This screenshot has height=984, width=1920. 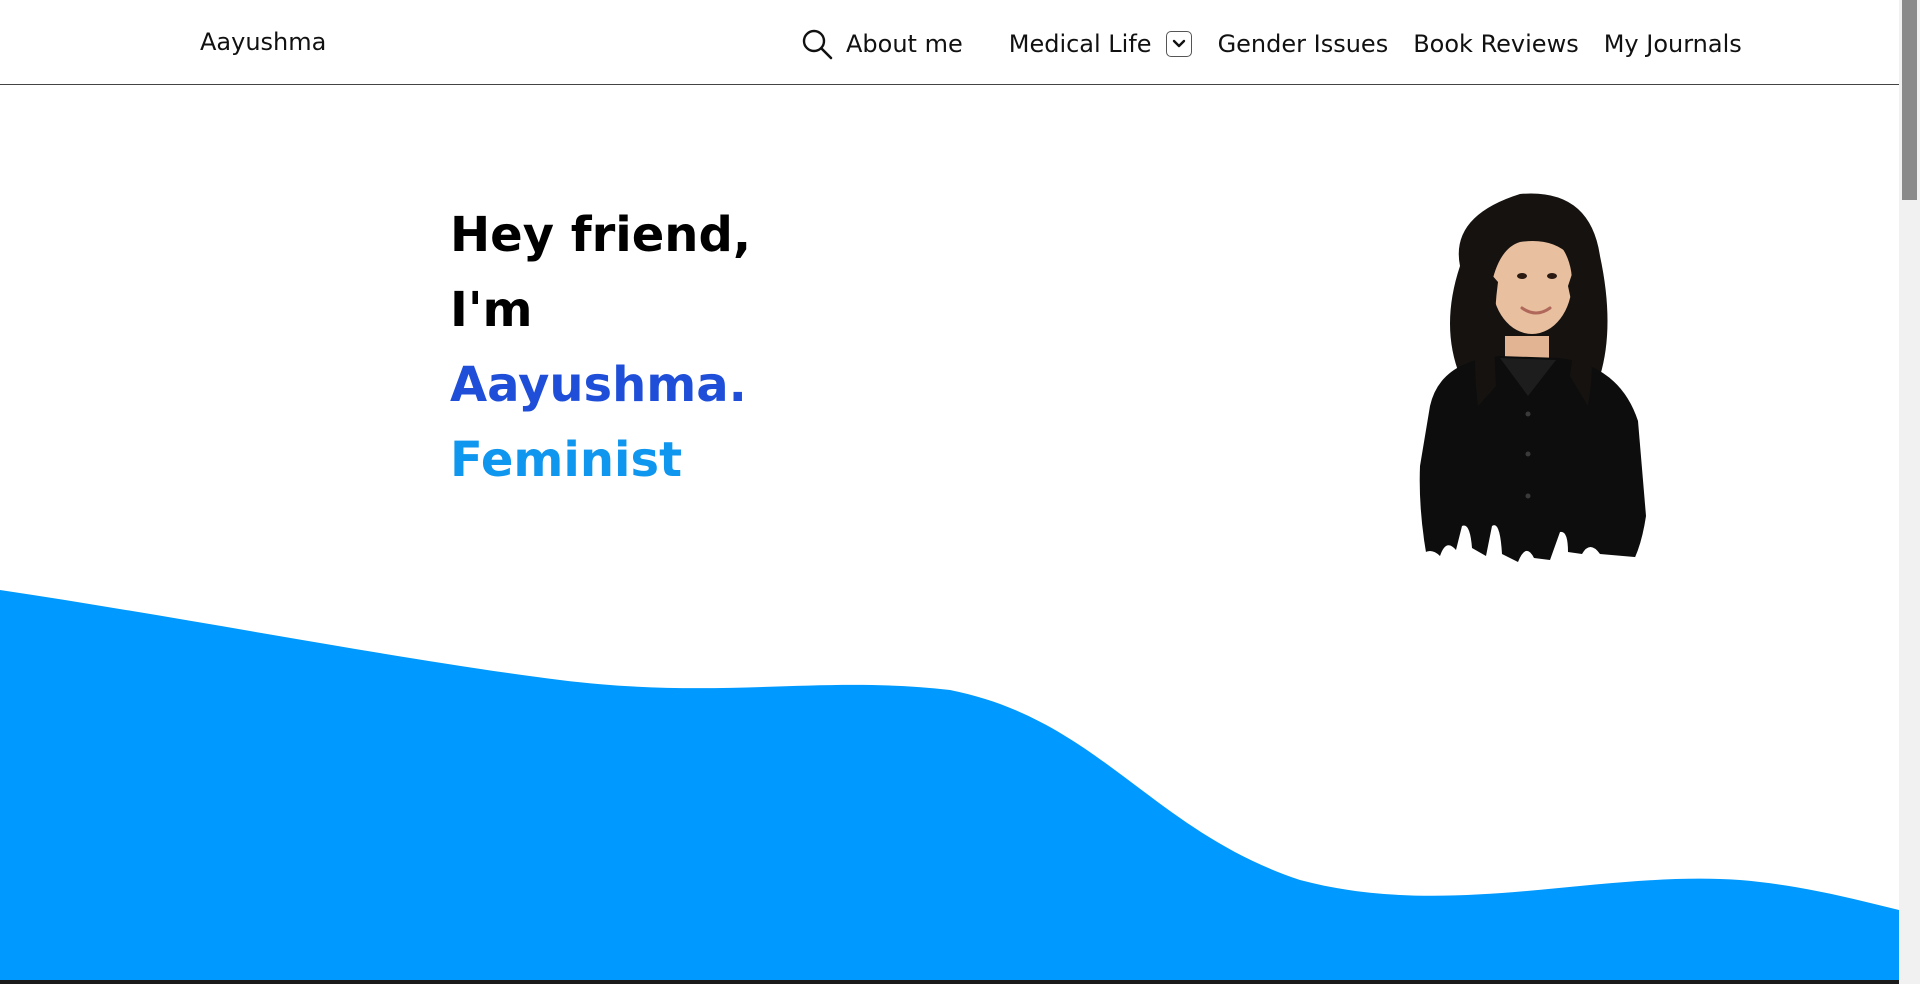 What do you see at coordinates (1909, 492) in the screenshot?
I see `vertical-scrollbar` at bounding box center [1909, 492].